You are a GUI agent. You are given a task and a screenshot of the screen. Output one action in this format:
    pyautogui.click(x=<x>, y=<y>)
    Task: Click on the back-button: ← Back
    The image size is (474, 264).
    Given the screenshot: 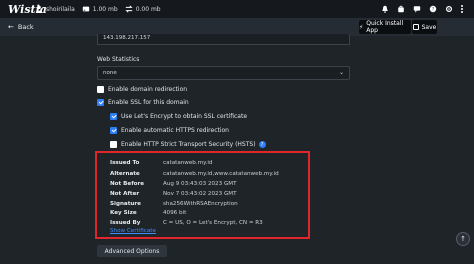 What is the action you would take?
    pyautogui.click(x=21, y=27)
    